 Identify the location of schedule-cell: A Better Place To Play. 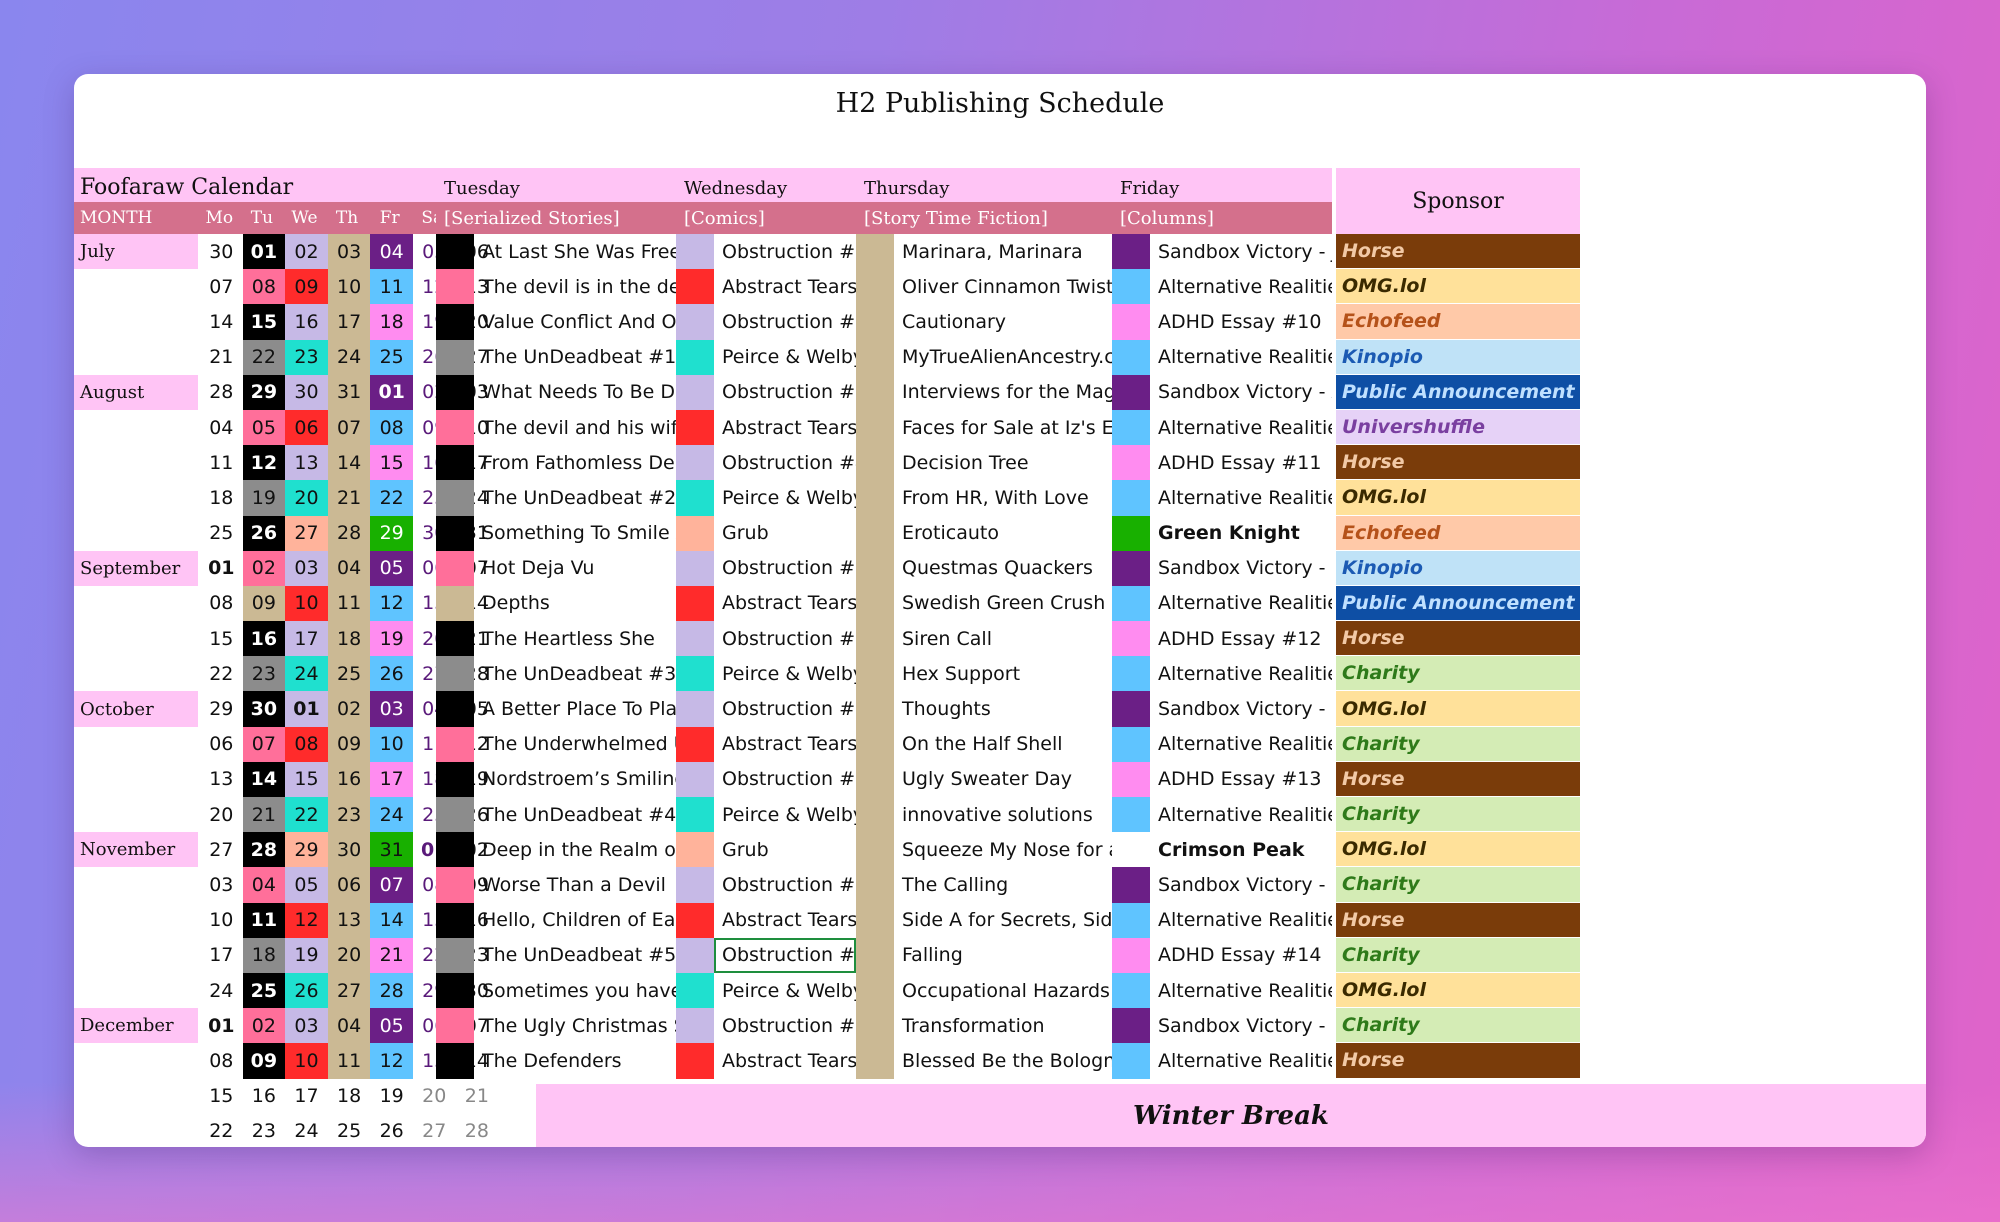
(575, 709).